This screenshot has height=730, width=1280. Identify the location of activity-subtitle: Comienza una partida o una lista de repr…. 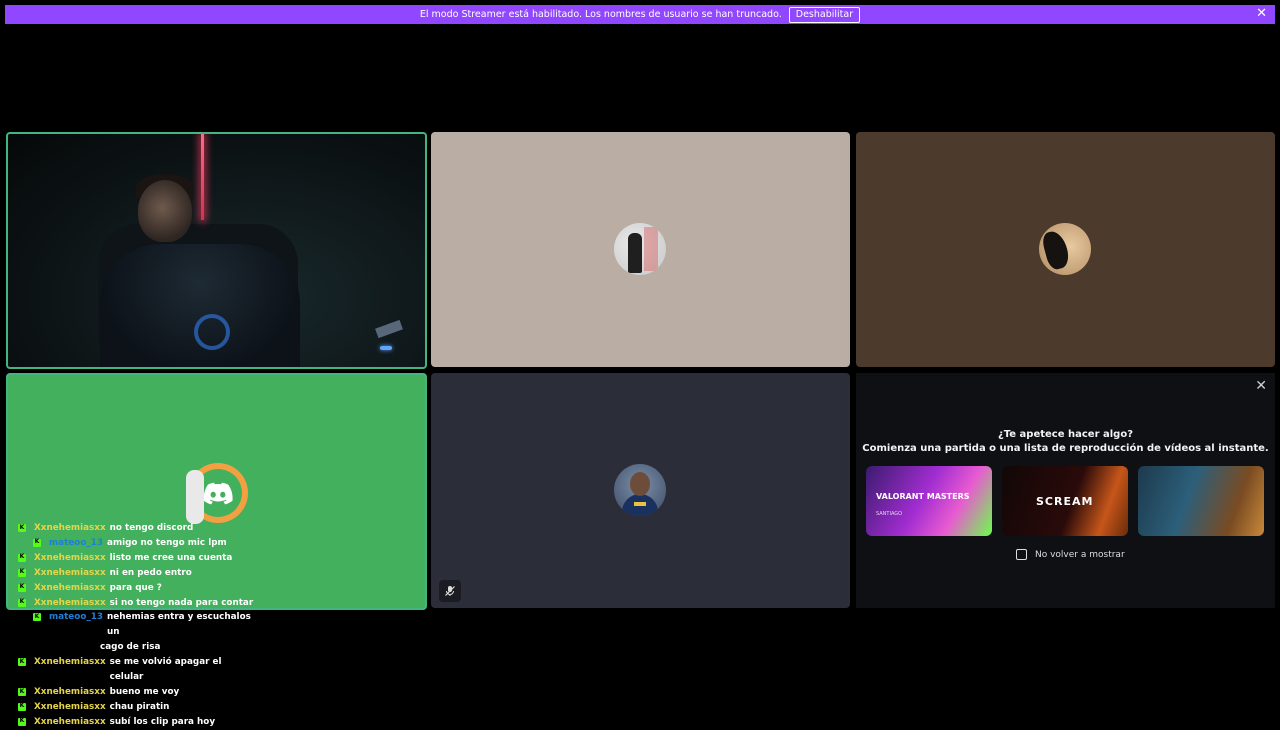
(1065, 448).